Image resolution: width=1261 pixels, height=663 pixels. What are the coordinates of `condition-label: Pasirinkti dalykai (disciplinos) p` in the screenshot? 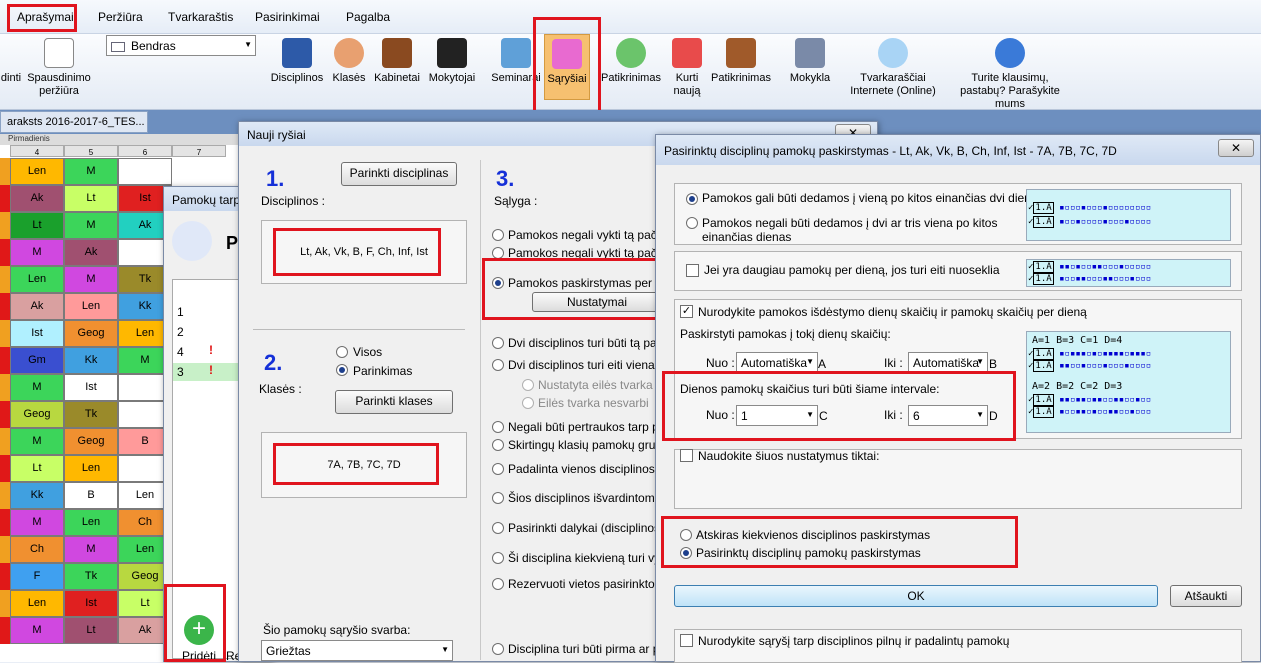 It's located at (591, 528).